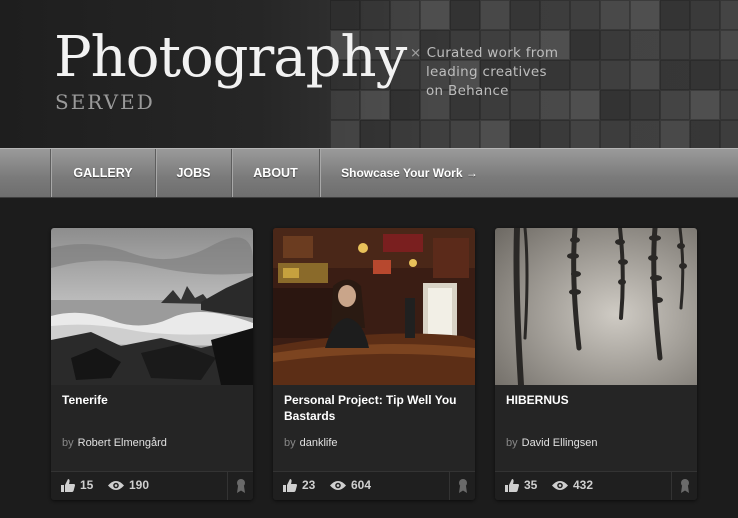  I want to click on nav-about: ABOUT, so click(275, 173).